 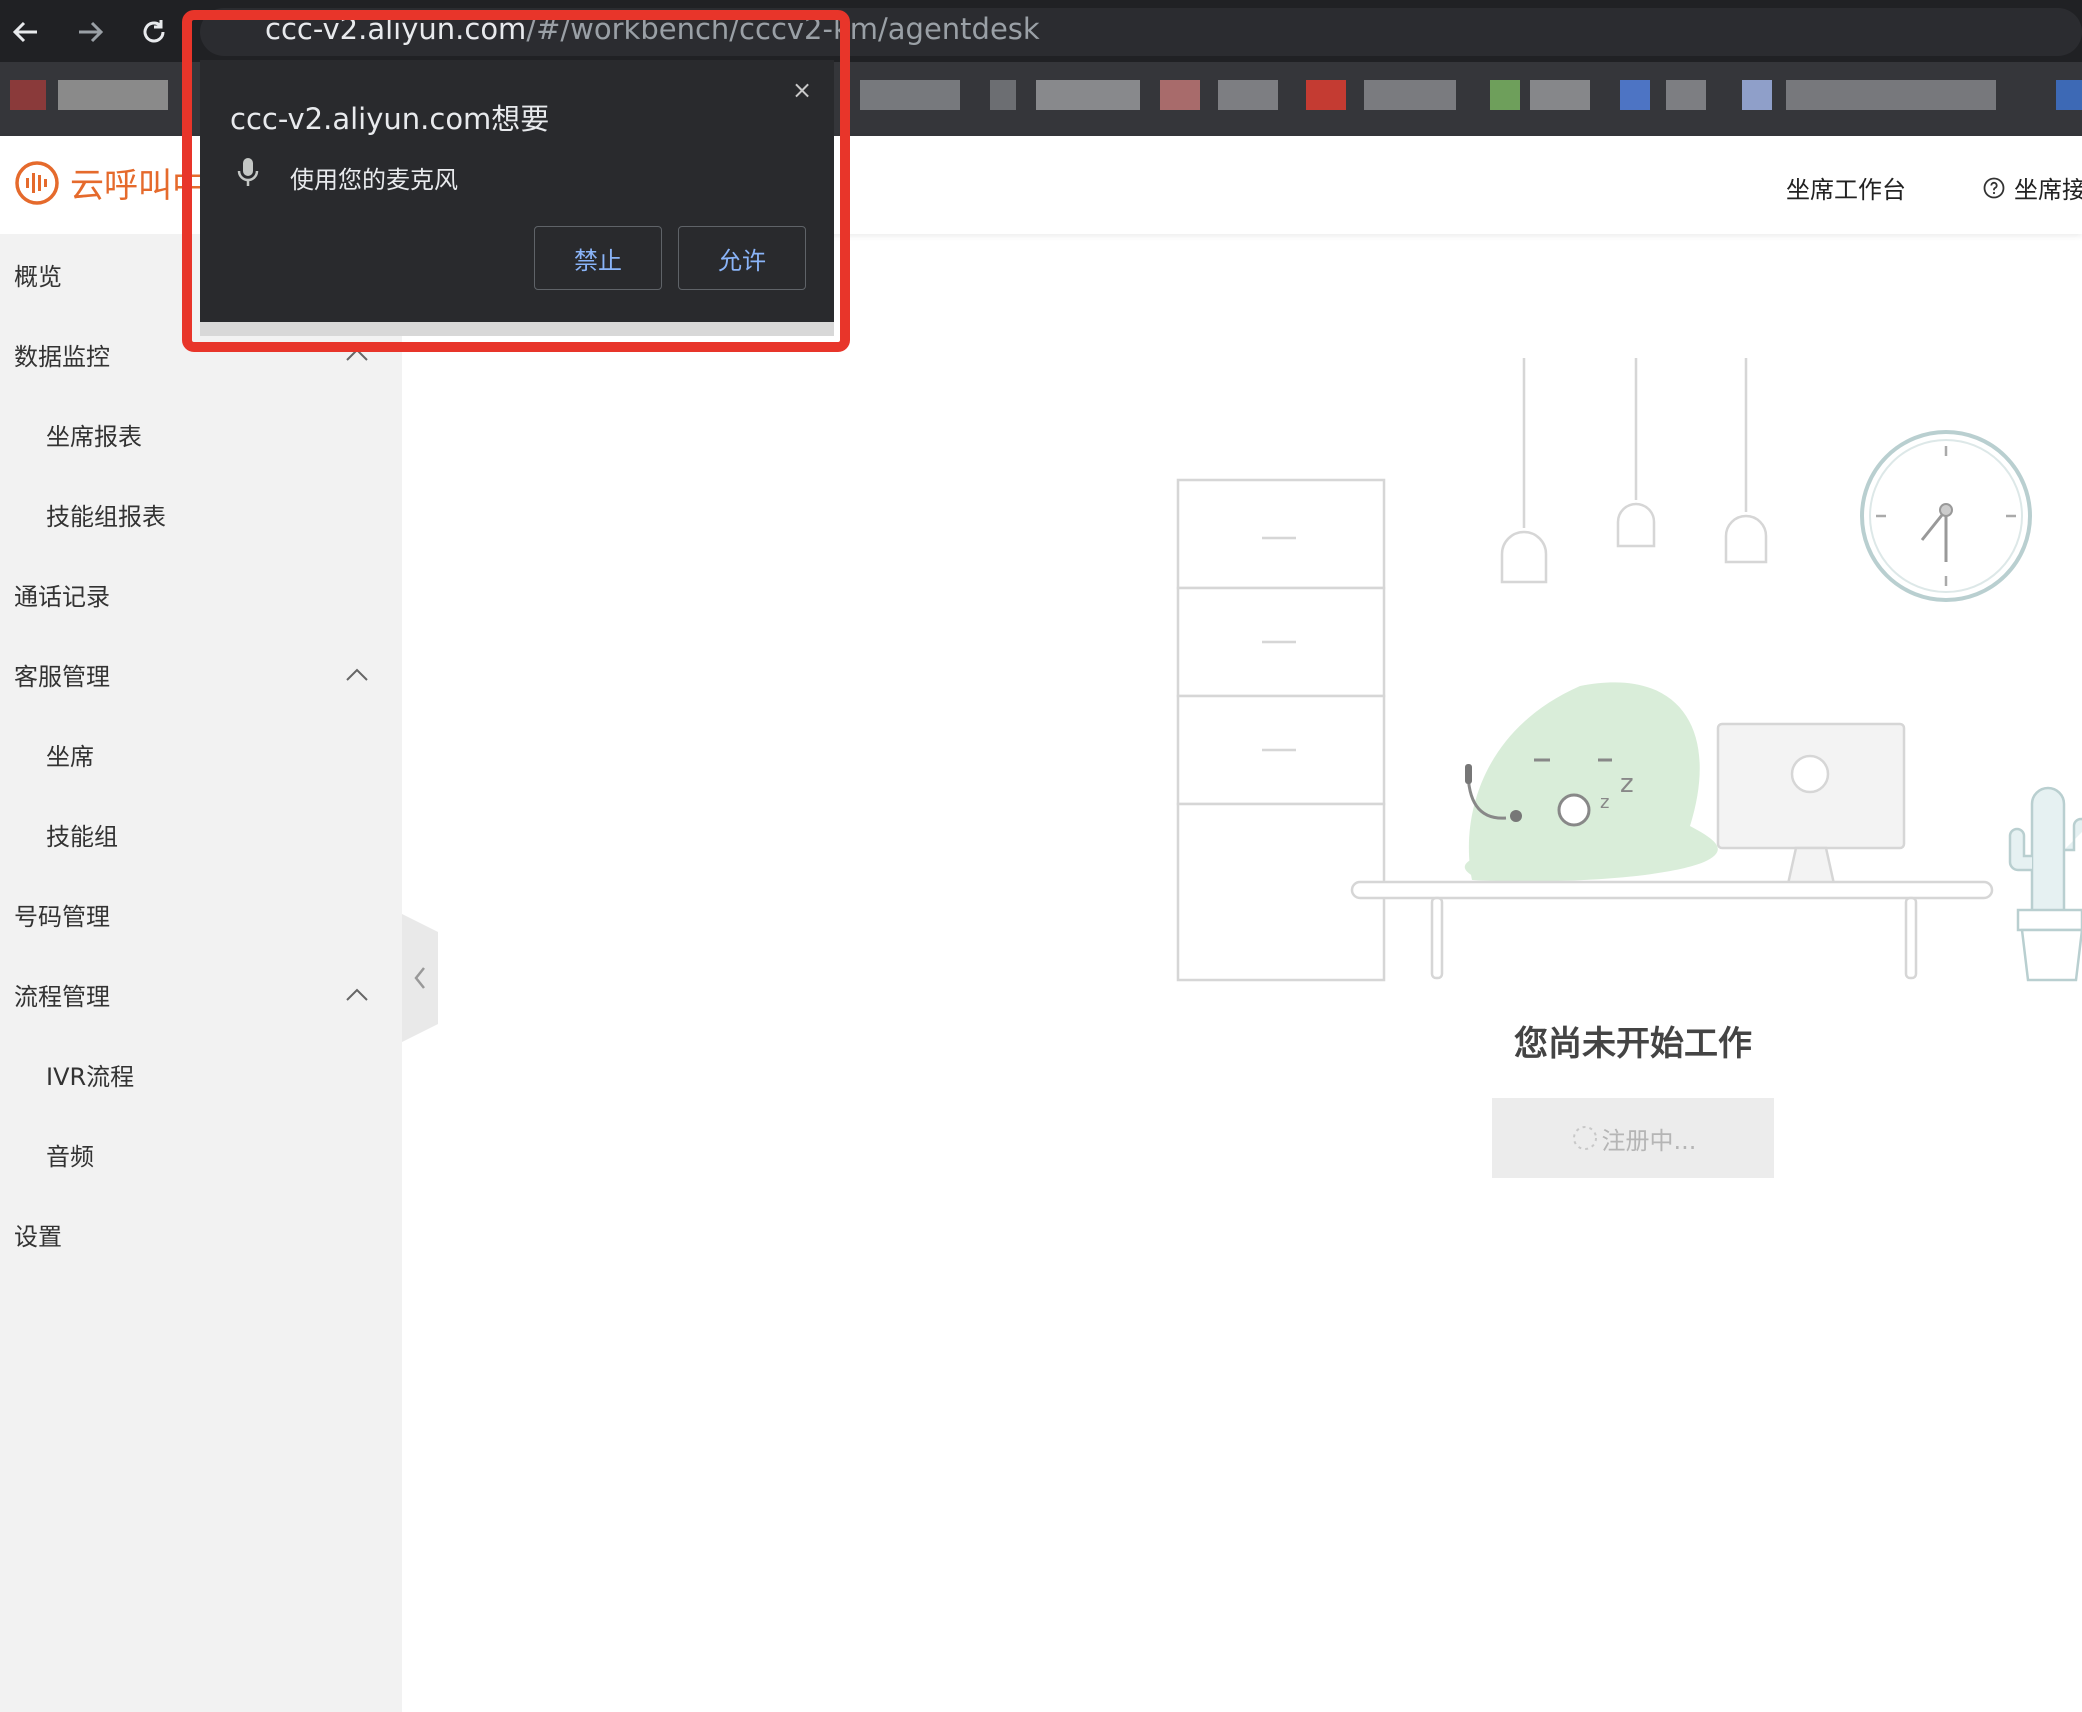 I want to click on pendant-lamps-drawing, so click(x=1634, y=471).